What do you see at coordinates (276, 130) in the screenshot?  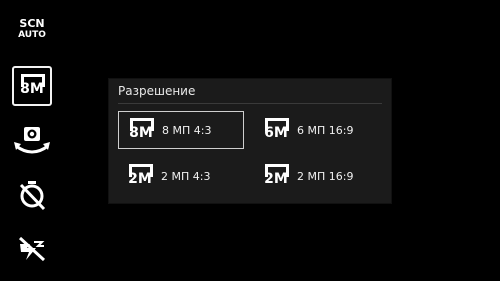 I see `resolution-6m-icon: 6M` at bounding box center [276, 130].